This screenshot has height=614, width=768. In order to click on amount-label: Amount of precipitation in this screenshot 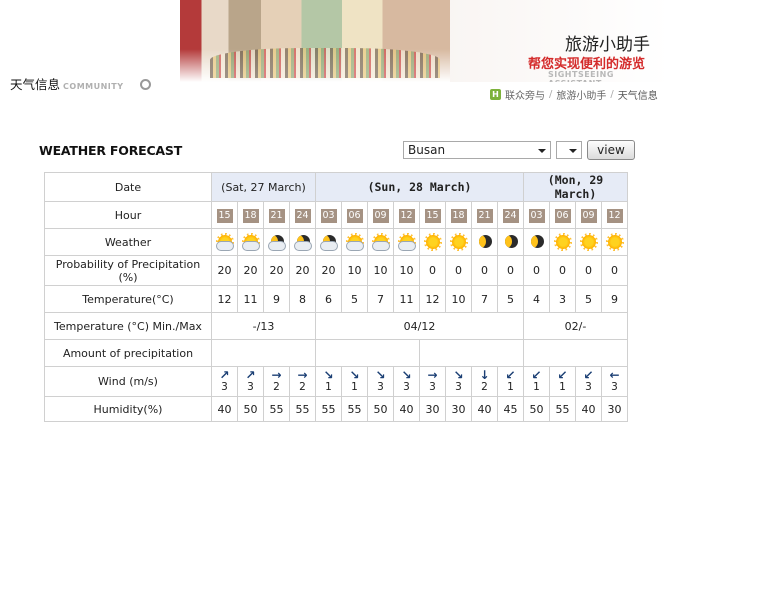, I will do `click(128, 353)`.